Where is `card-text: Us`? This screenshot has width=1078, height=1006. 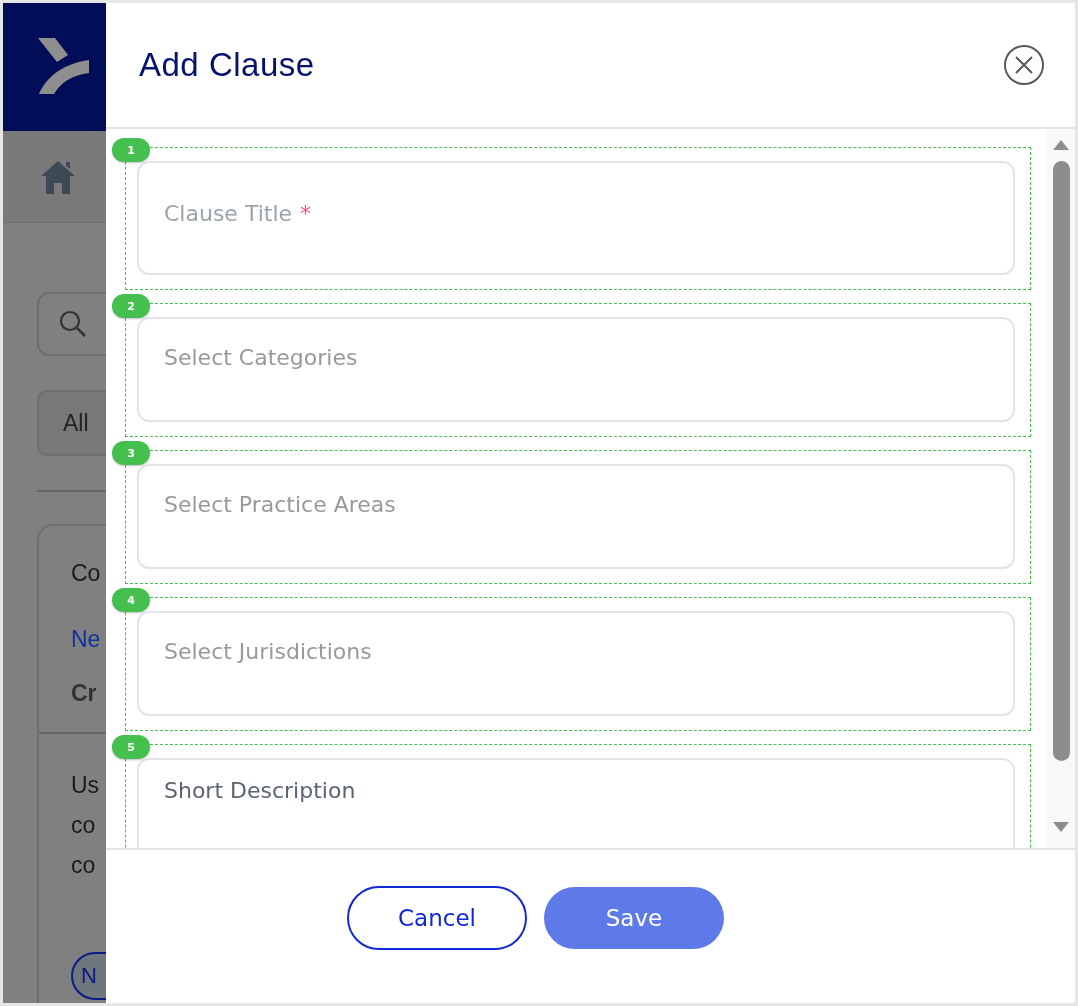 card-text: Us is located at coordinates (86, 786).